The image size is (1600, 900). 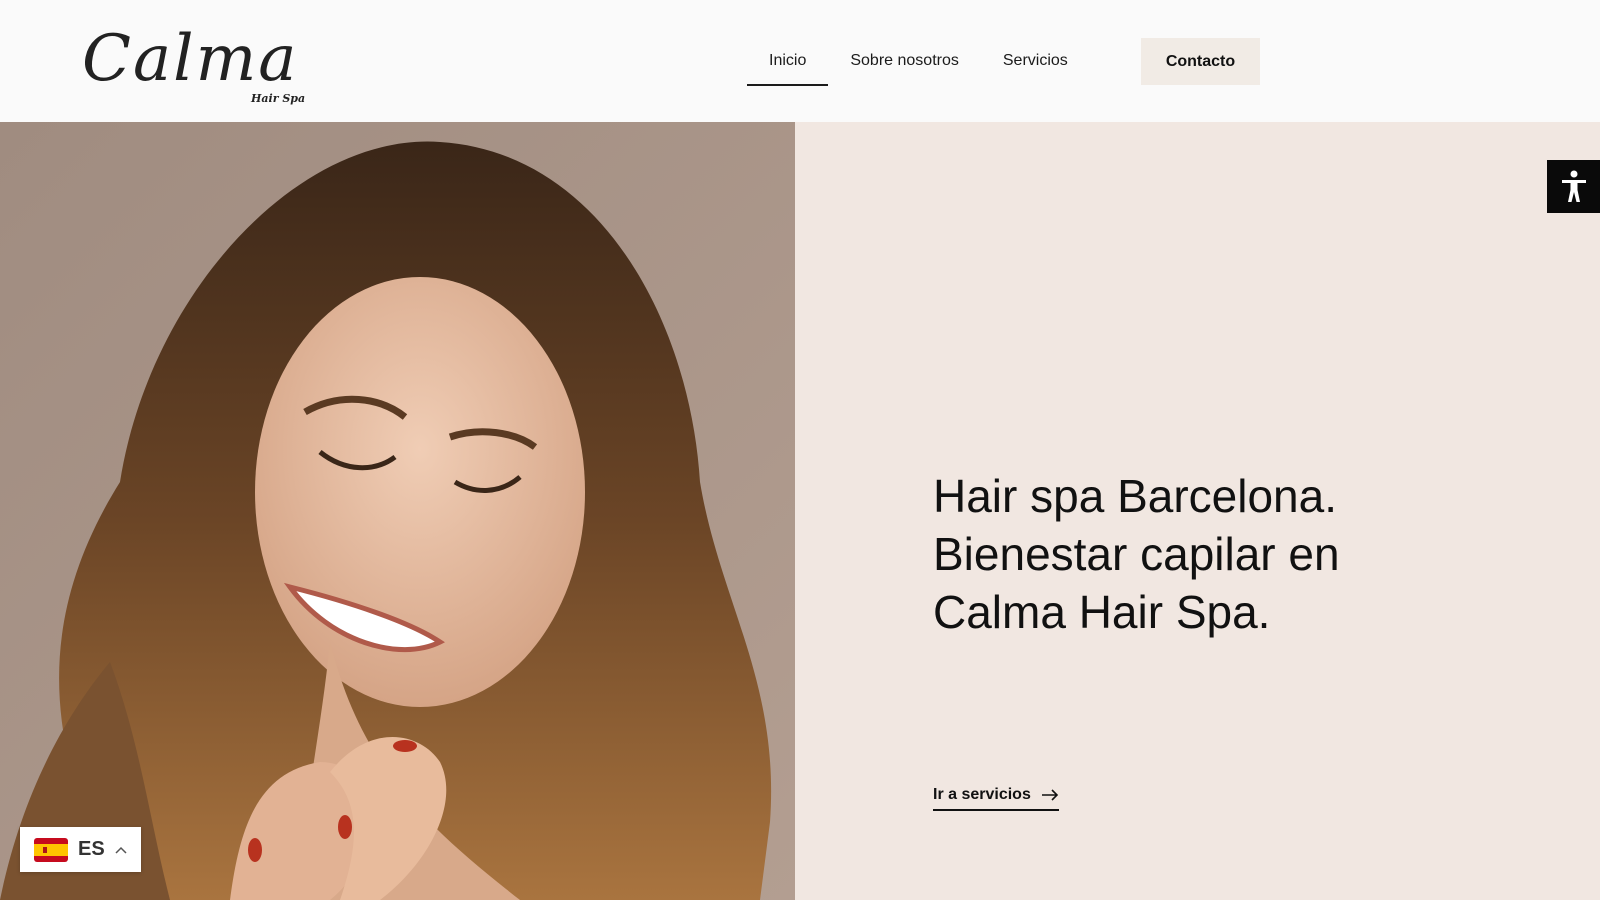 What do you see at coordinates (1136, 554) in the screenshot?
I see `hero-title-line-2: Bienestar capilar en` at bounding box center [1136, 554].